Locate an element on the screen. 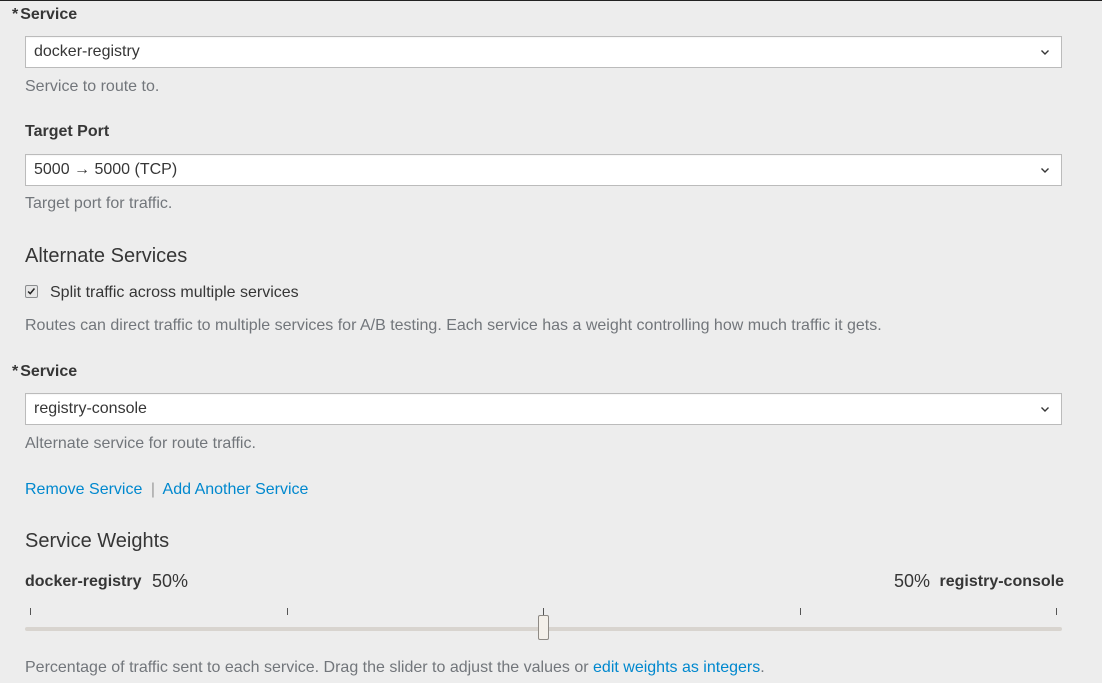 The height and width of the screenshot is (683, 1102). target-port-select: 5000 → 5000 (TCP) is located at coordinates (543, 170).